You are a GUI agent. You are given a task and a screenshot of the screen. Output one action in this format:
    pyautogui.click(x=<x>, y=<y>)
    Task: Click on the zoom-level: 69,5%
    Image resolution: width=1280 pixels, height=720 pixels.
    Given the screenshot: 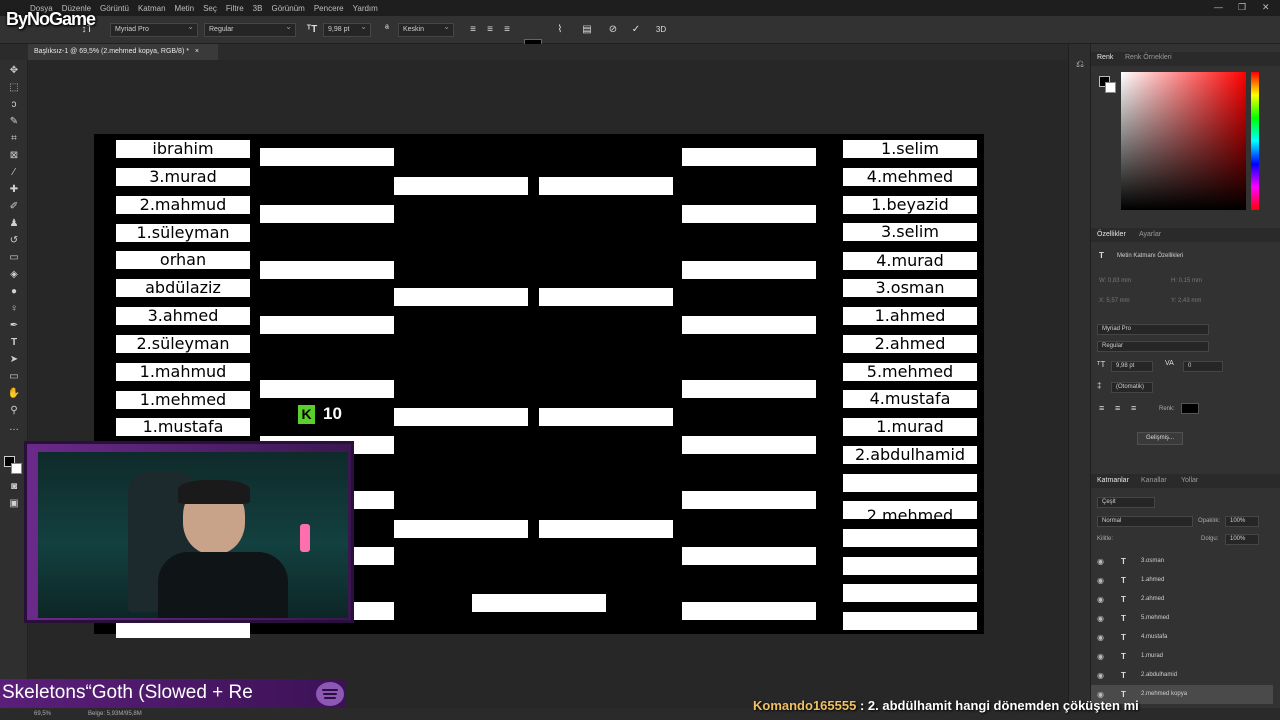 What is the action you would take?
    pyautogui.click(x=42, y=714)
    